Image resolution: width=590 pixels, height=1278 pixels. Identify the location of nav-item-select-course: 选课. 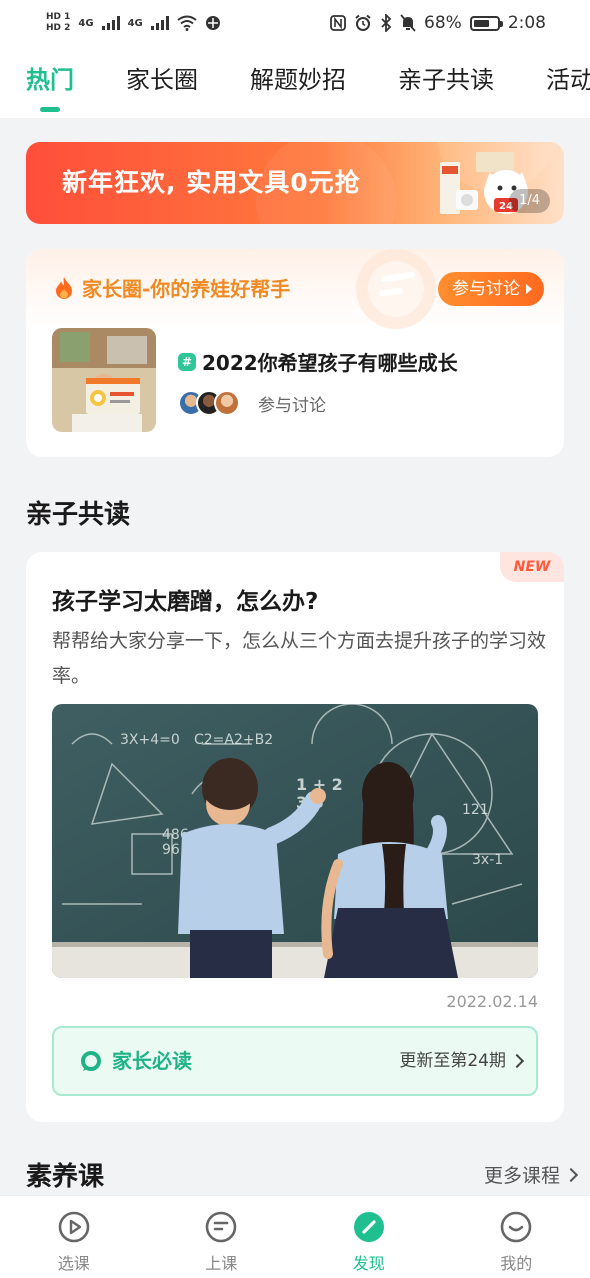
(74, 1237).